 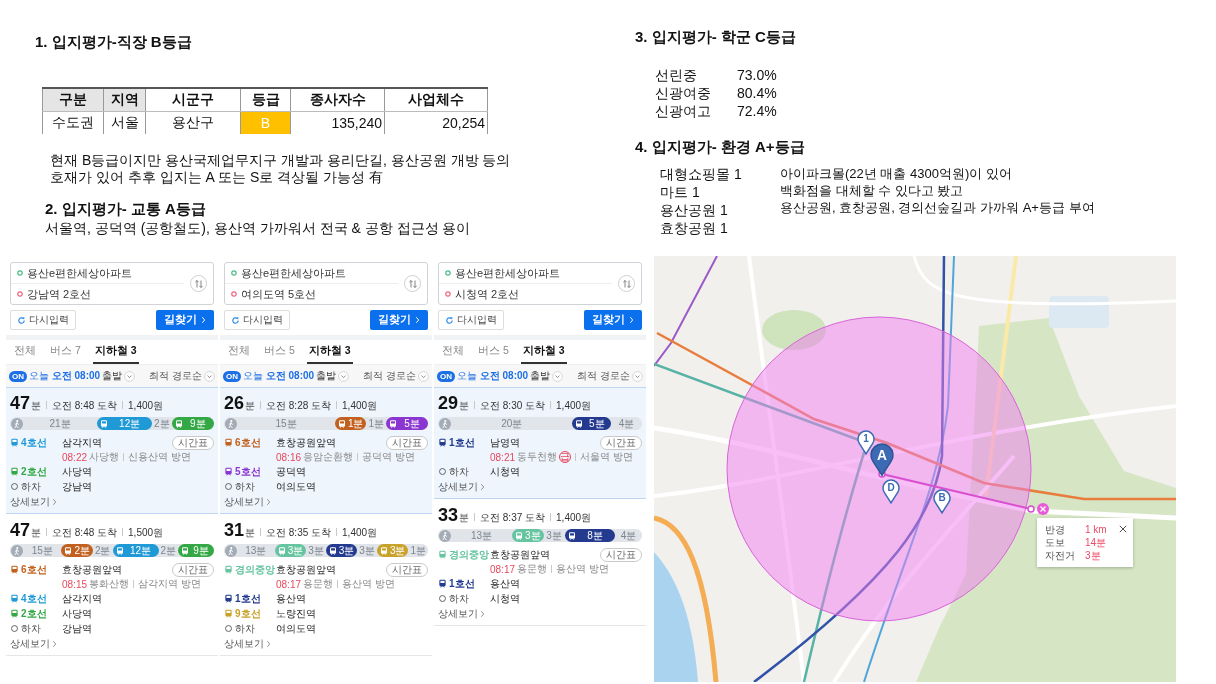 I want to click on destination-field: 시청역 2호선, so click(x=525, y=293).